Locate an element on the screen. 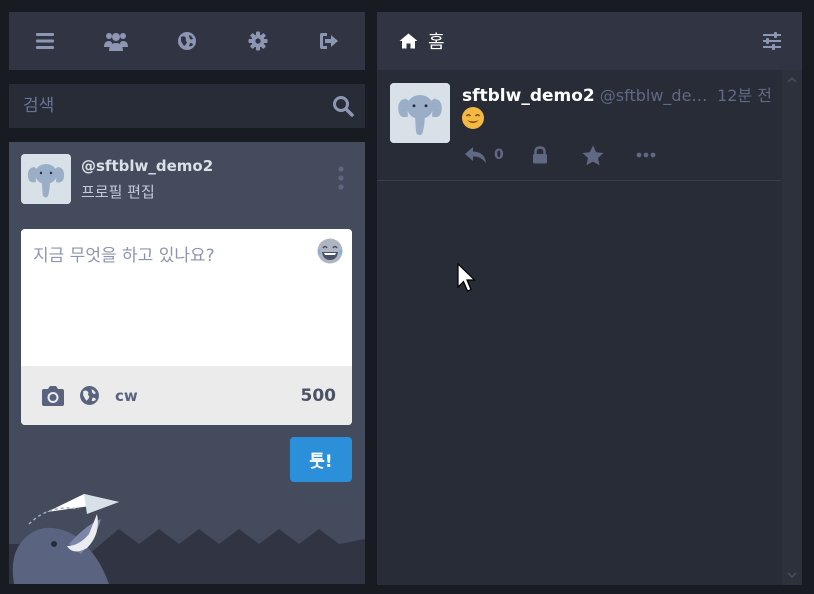 This screenshot has width=814, height=594. menu-icon is located at coordinates (44, 41).